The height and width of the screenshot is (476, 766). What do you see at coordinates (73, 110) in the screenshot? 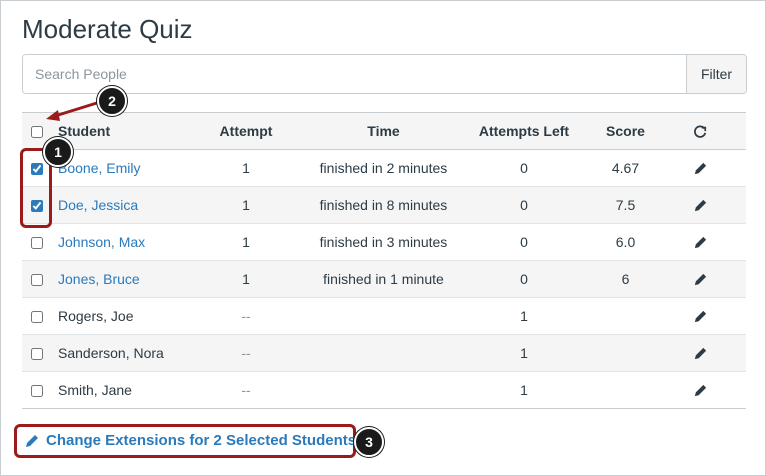
I see `callout-arrow` at bounding box center [73, 110].